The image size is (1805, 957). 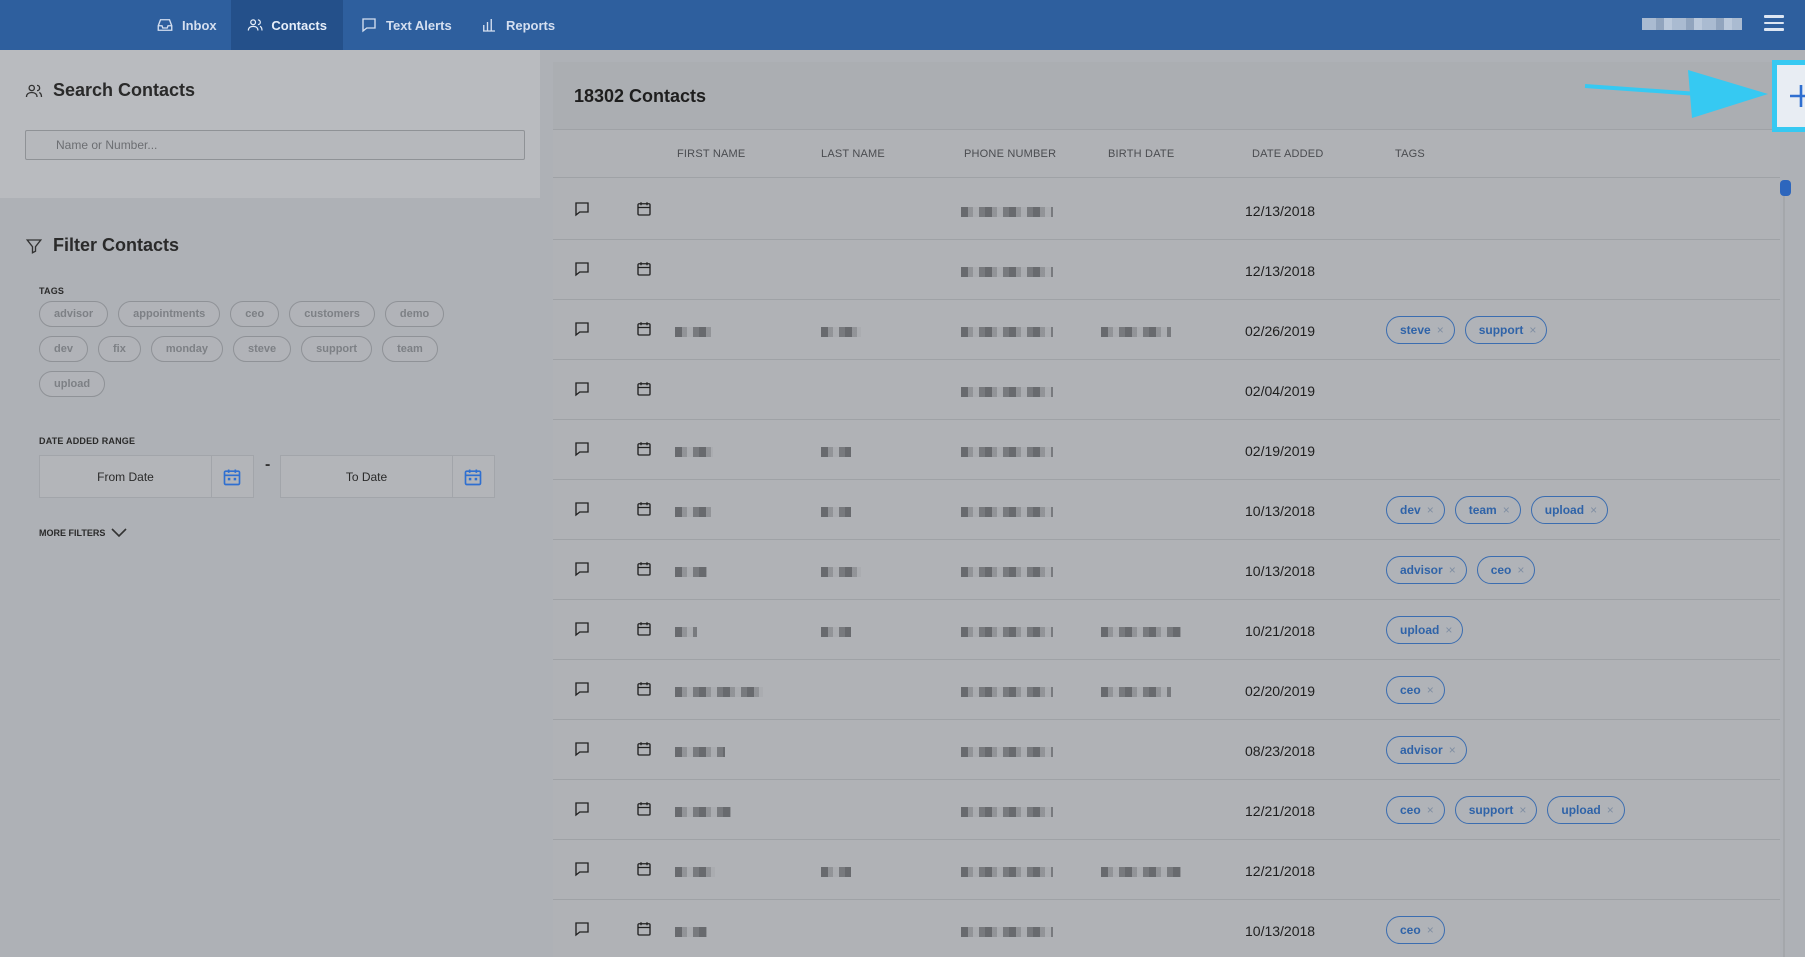 What do you see at coordinates (186, 25) in the screenshot?
I see `nav-inbox: Inbox` at bounding box center [186, 25].